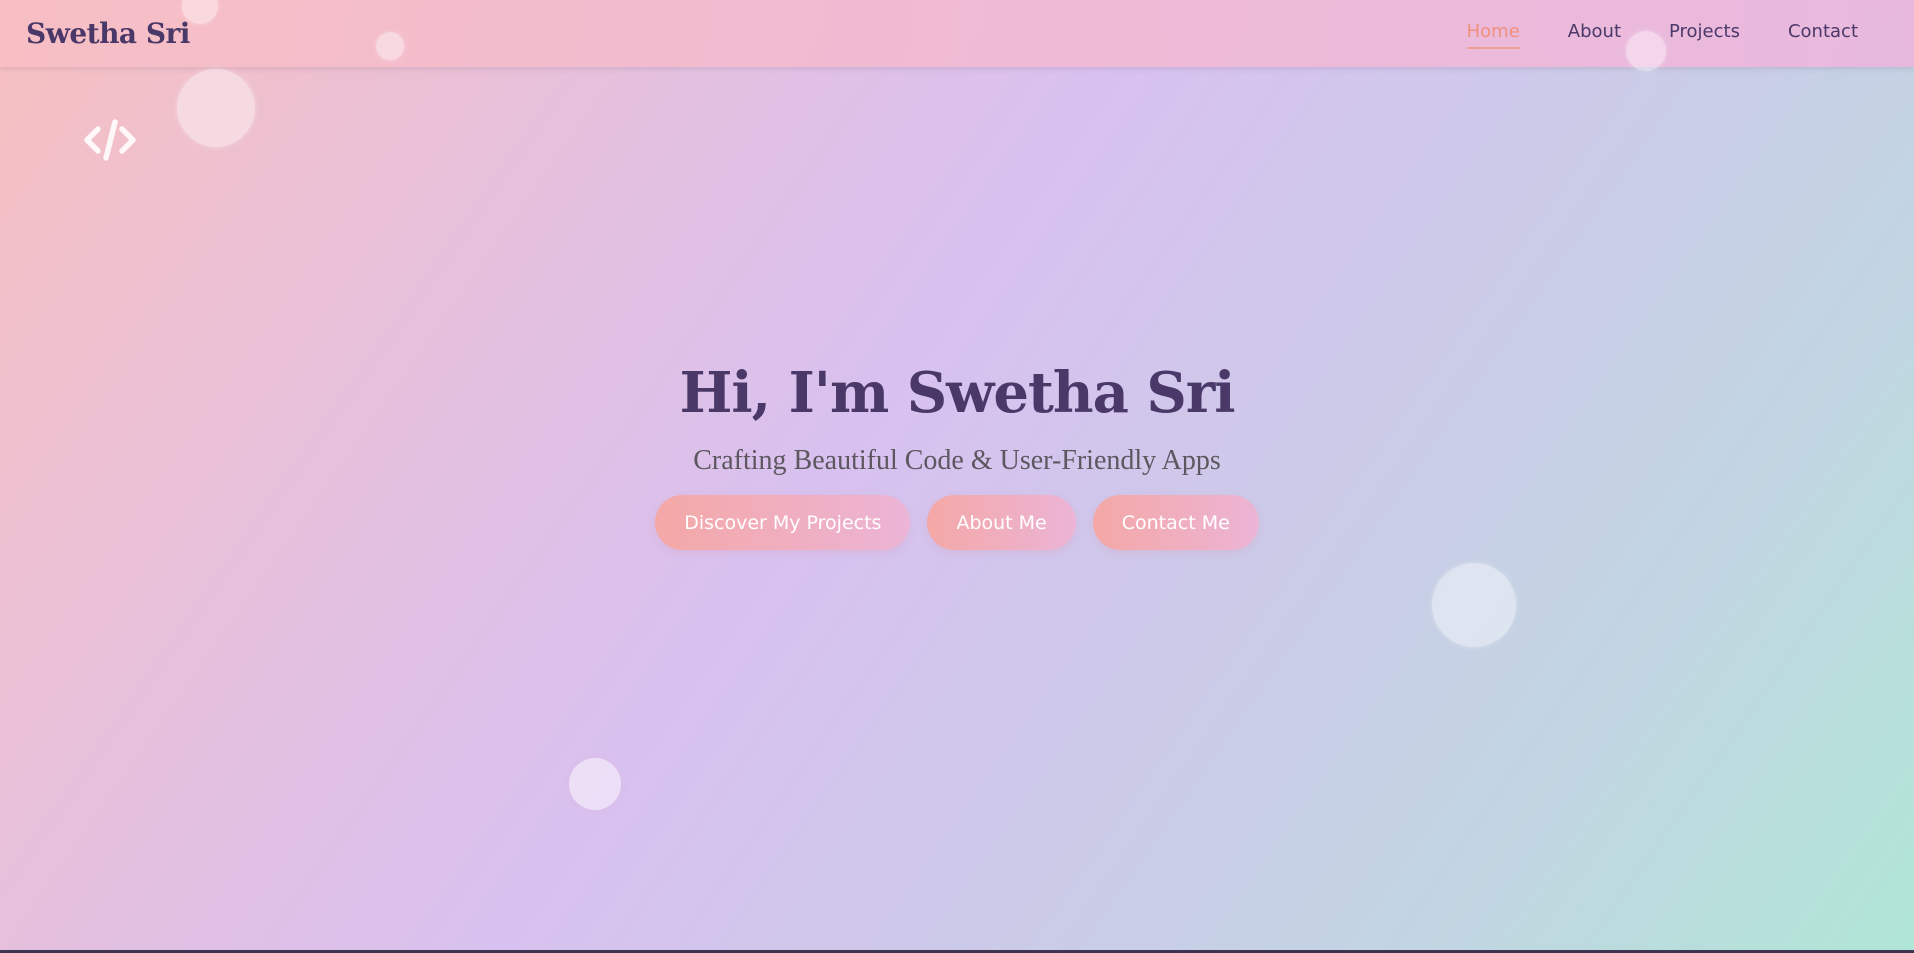 Image resolution: width=1914 pixels, height=953 pixels. Describe the element at coordinates (1001, 523) in the screenshot. I see `about-me-button: About Me` at that location.